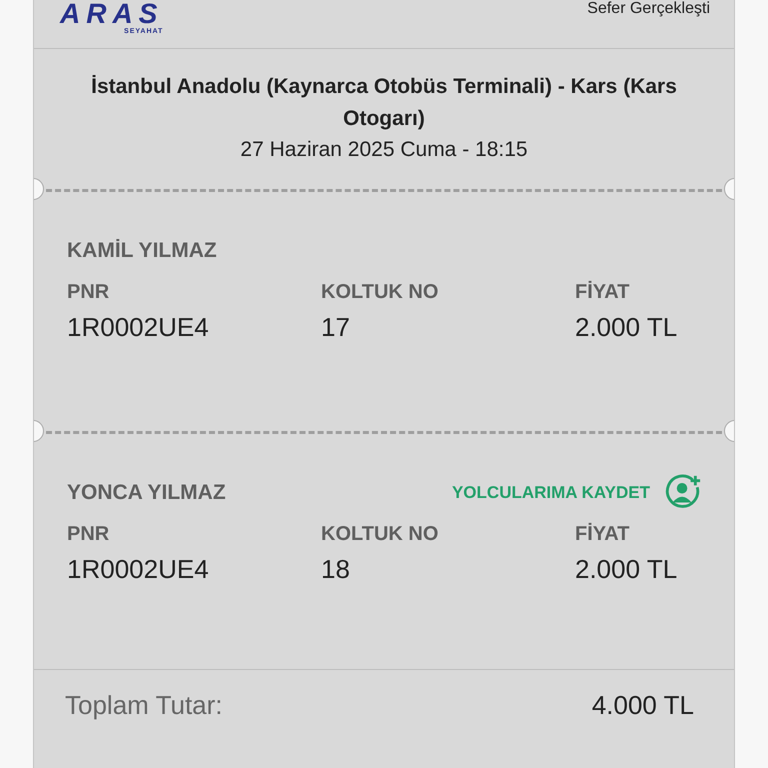 The width and height of the screenshot is (768, 768). I want to click on total-label: Toplam Tutar:, so click(144, 705).